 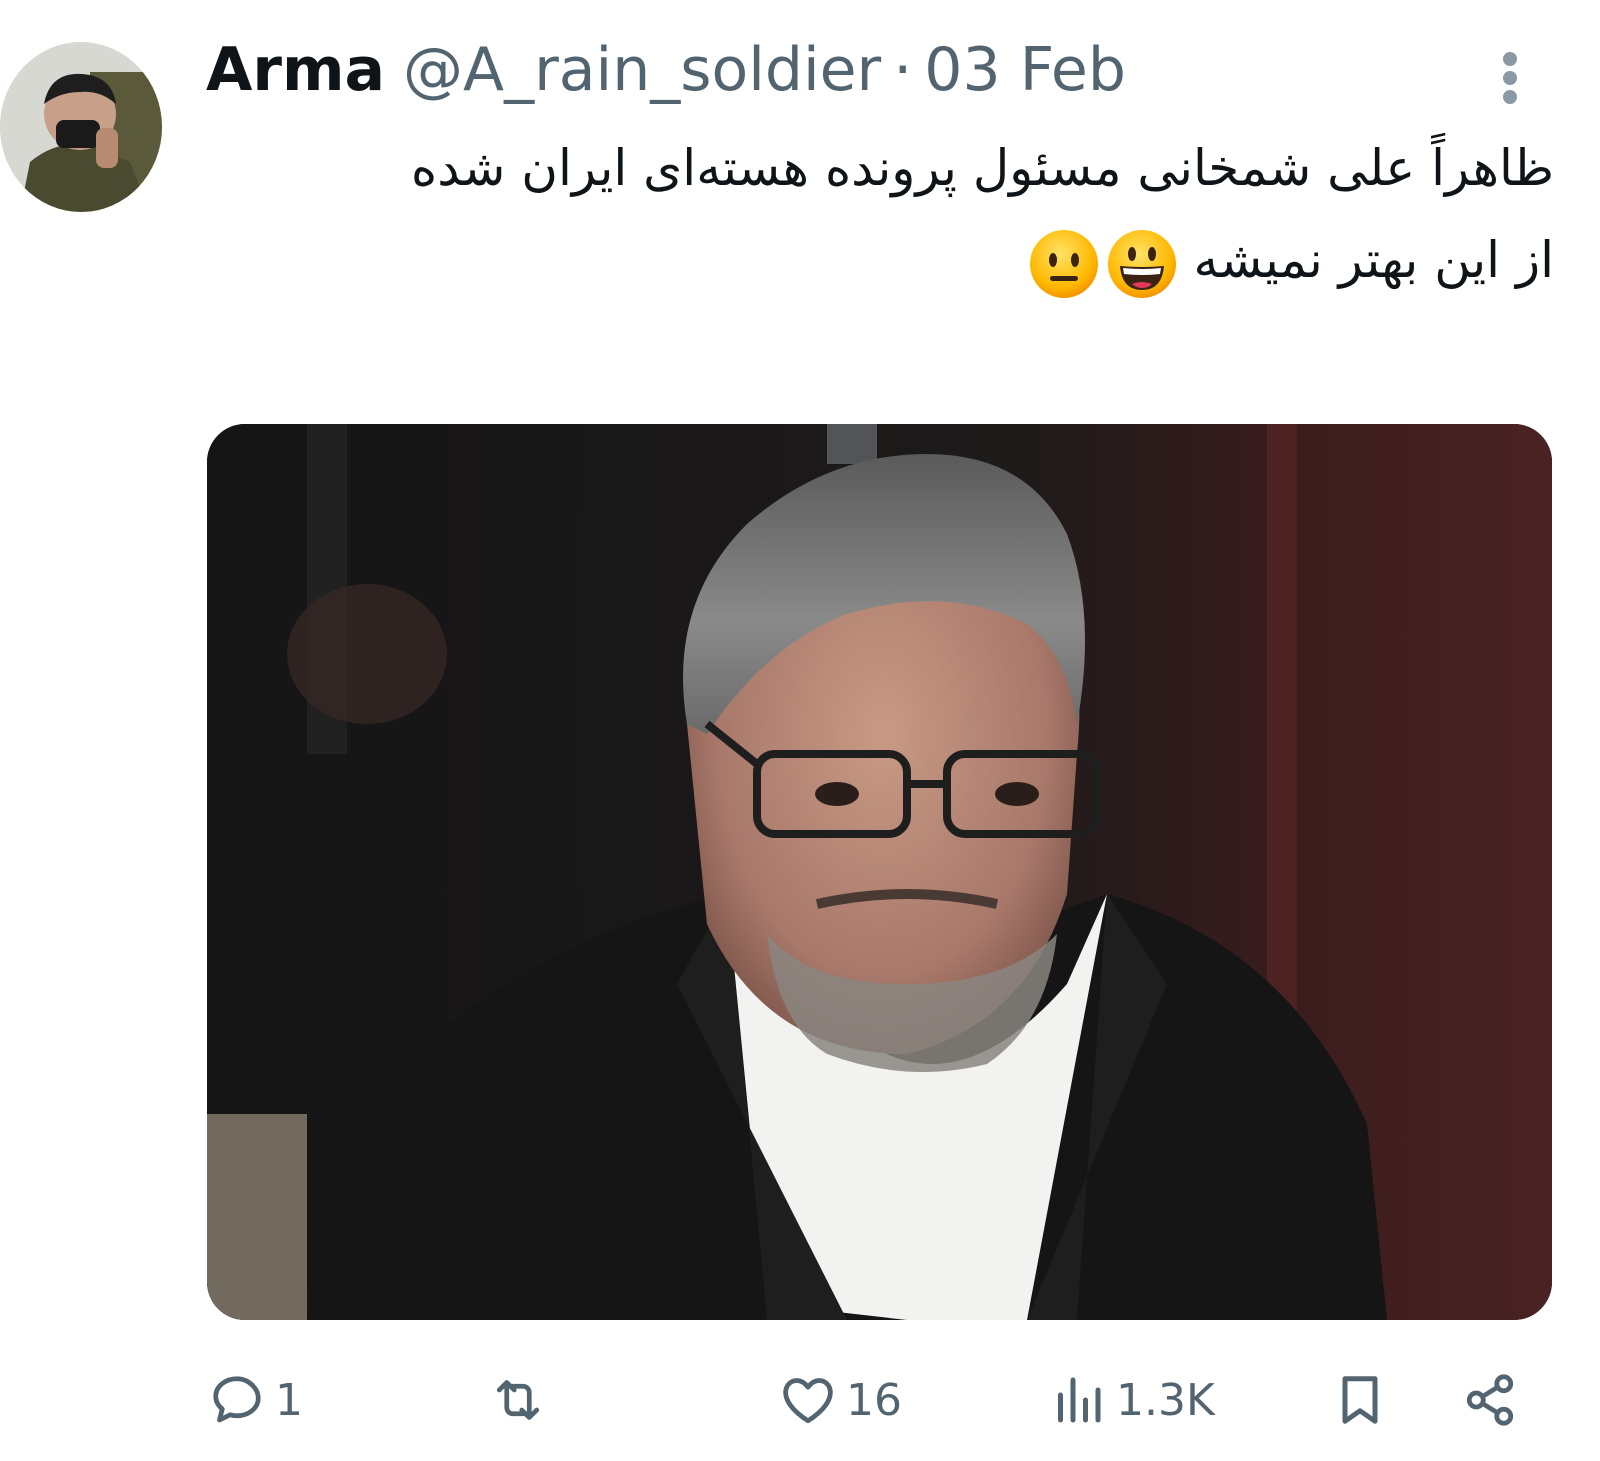 I want to click on bookmark-button, so click(x=1360, y=1400).